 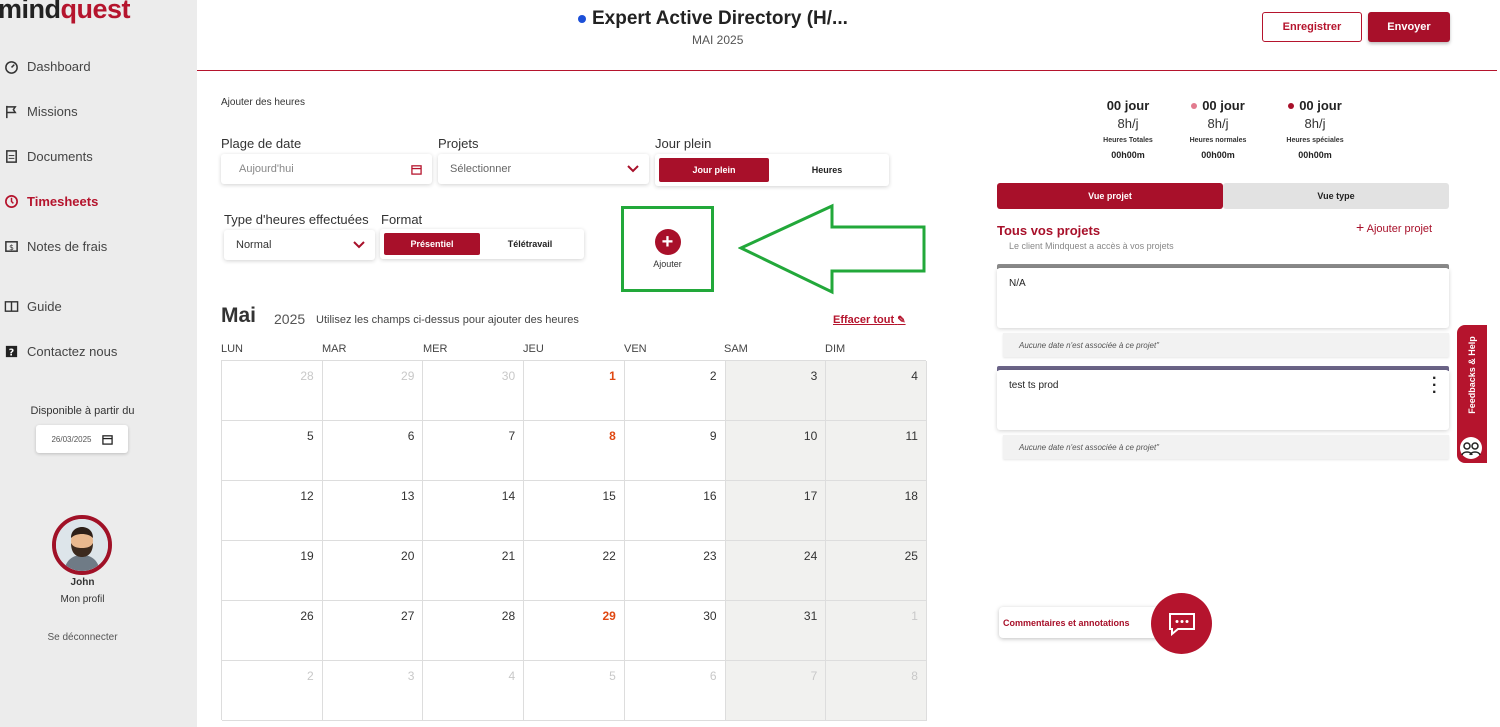 I want to click on status-dot, so click(x=582, y=19).